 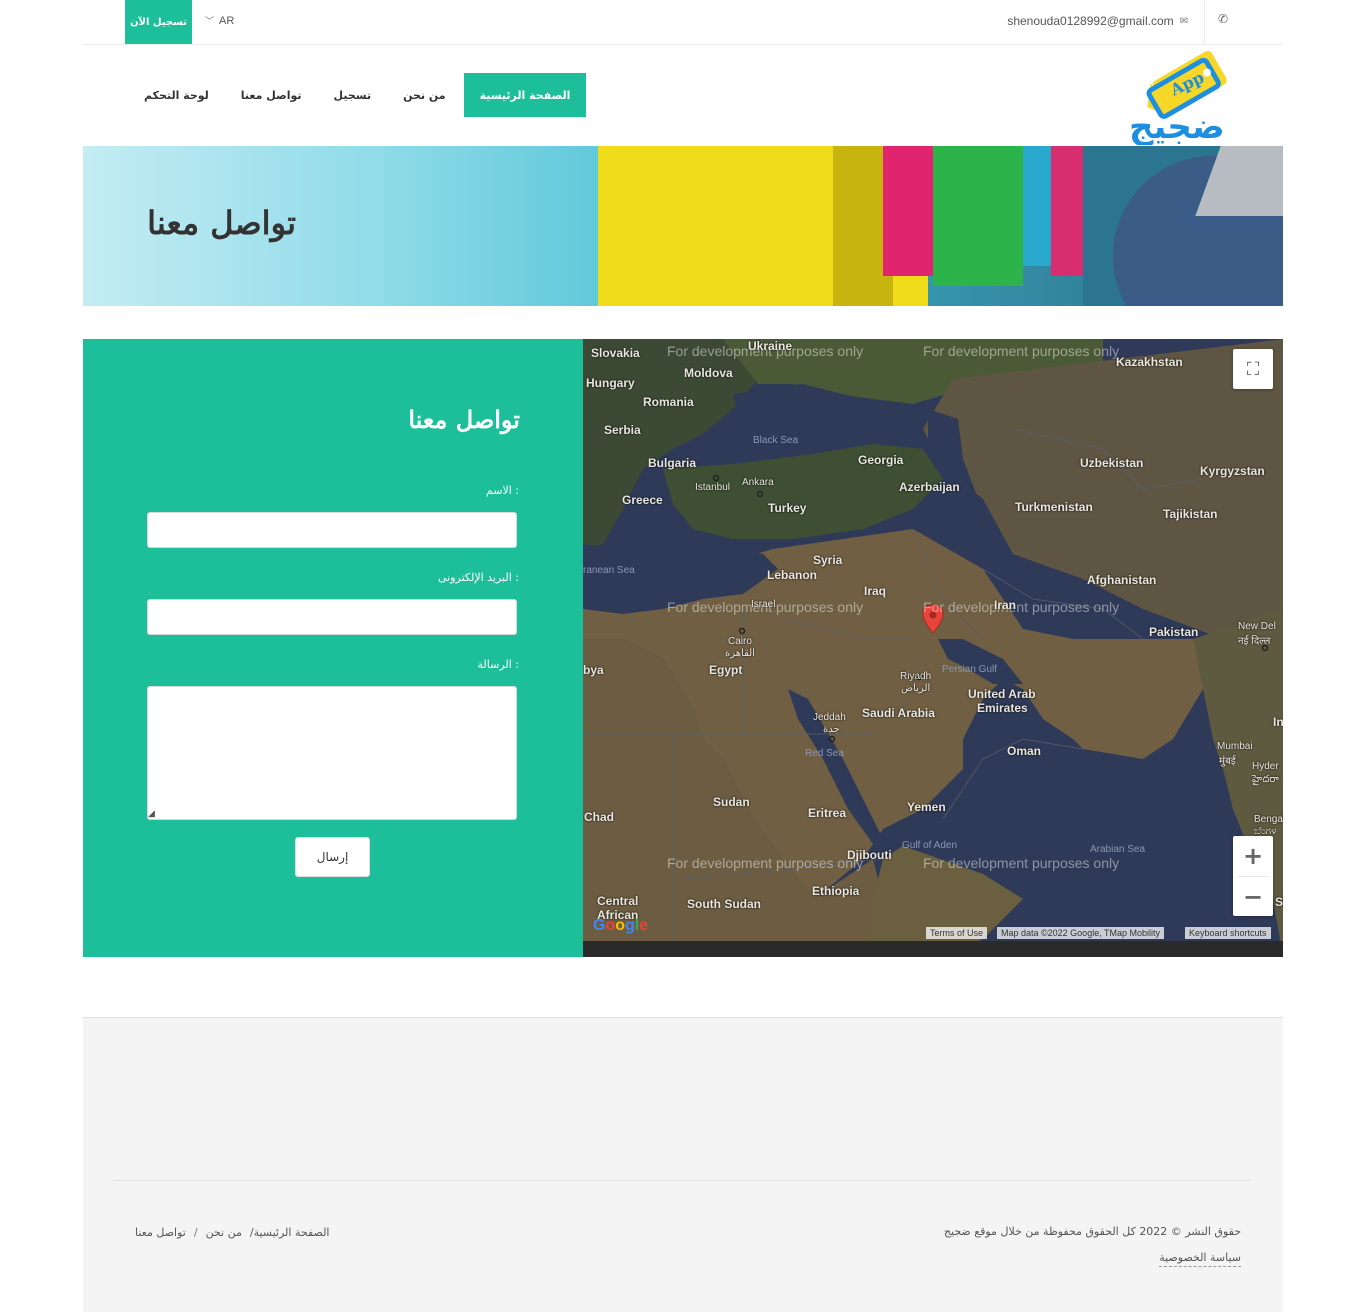 What do you see at coordinates (869, 855) in the screenshot?
I see `map-label: Djibouti` at bounding box center [869, 855].